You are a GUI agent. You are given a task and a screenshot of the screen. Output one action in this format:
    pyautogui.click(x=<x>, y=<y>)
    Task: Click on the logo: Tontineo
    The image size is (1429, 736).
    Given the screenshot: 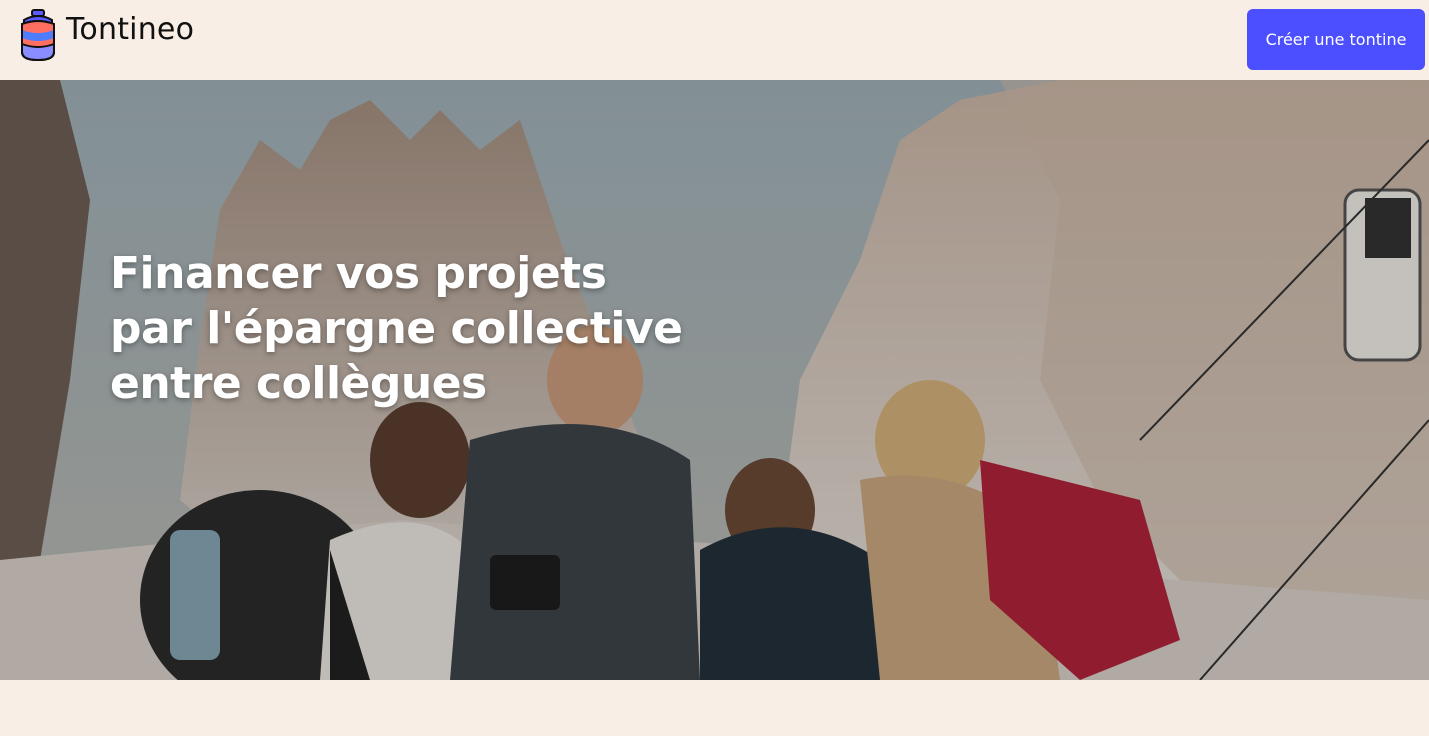 What is the action you would take?
    pyautogui.click(x=106, y=35)
    